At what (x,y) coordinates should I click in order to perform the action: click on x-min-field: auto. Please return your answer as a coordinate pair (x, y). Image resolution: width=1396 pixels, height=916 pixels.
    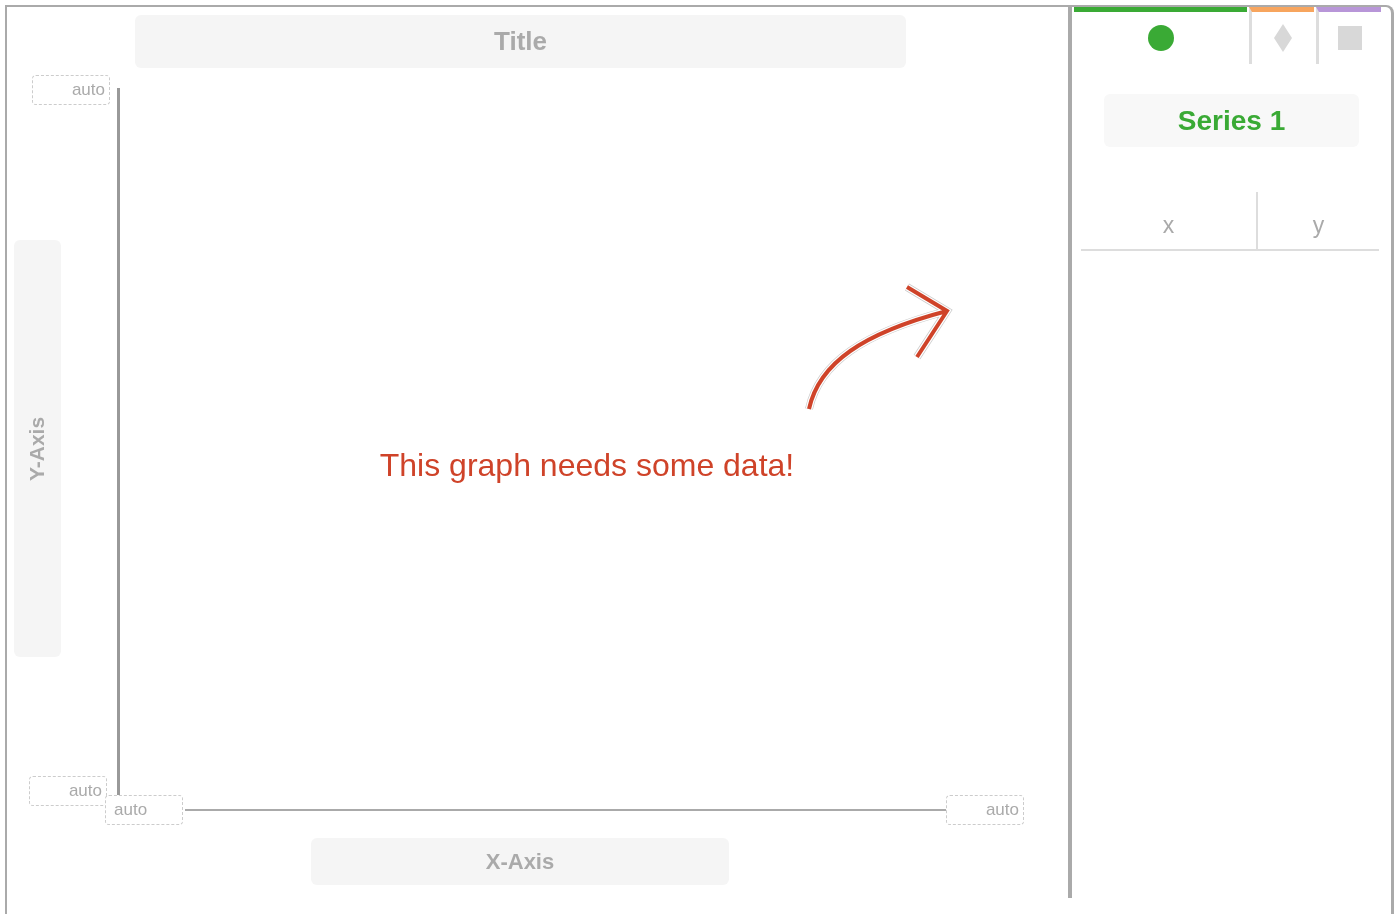
    Looking at the image, I should click on (144, 810).